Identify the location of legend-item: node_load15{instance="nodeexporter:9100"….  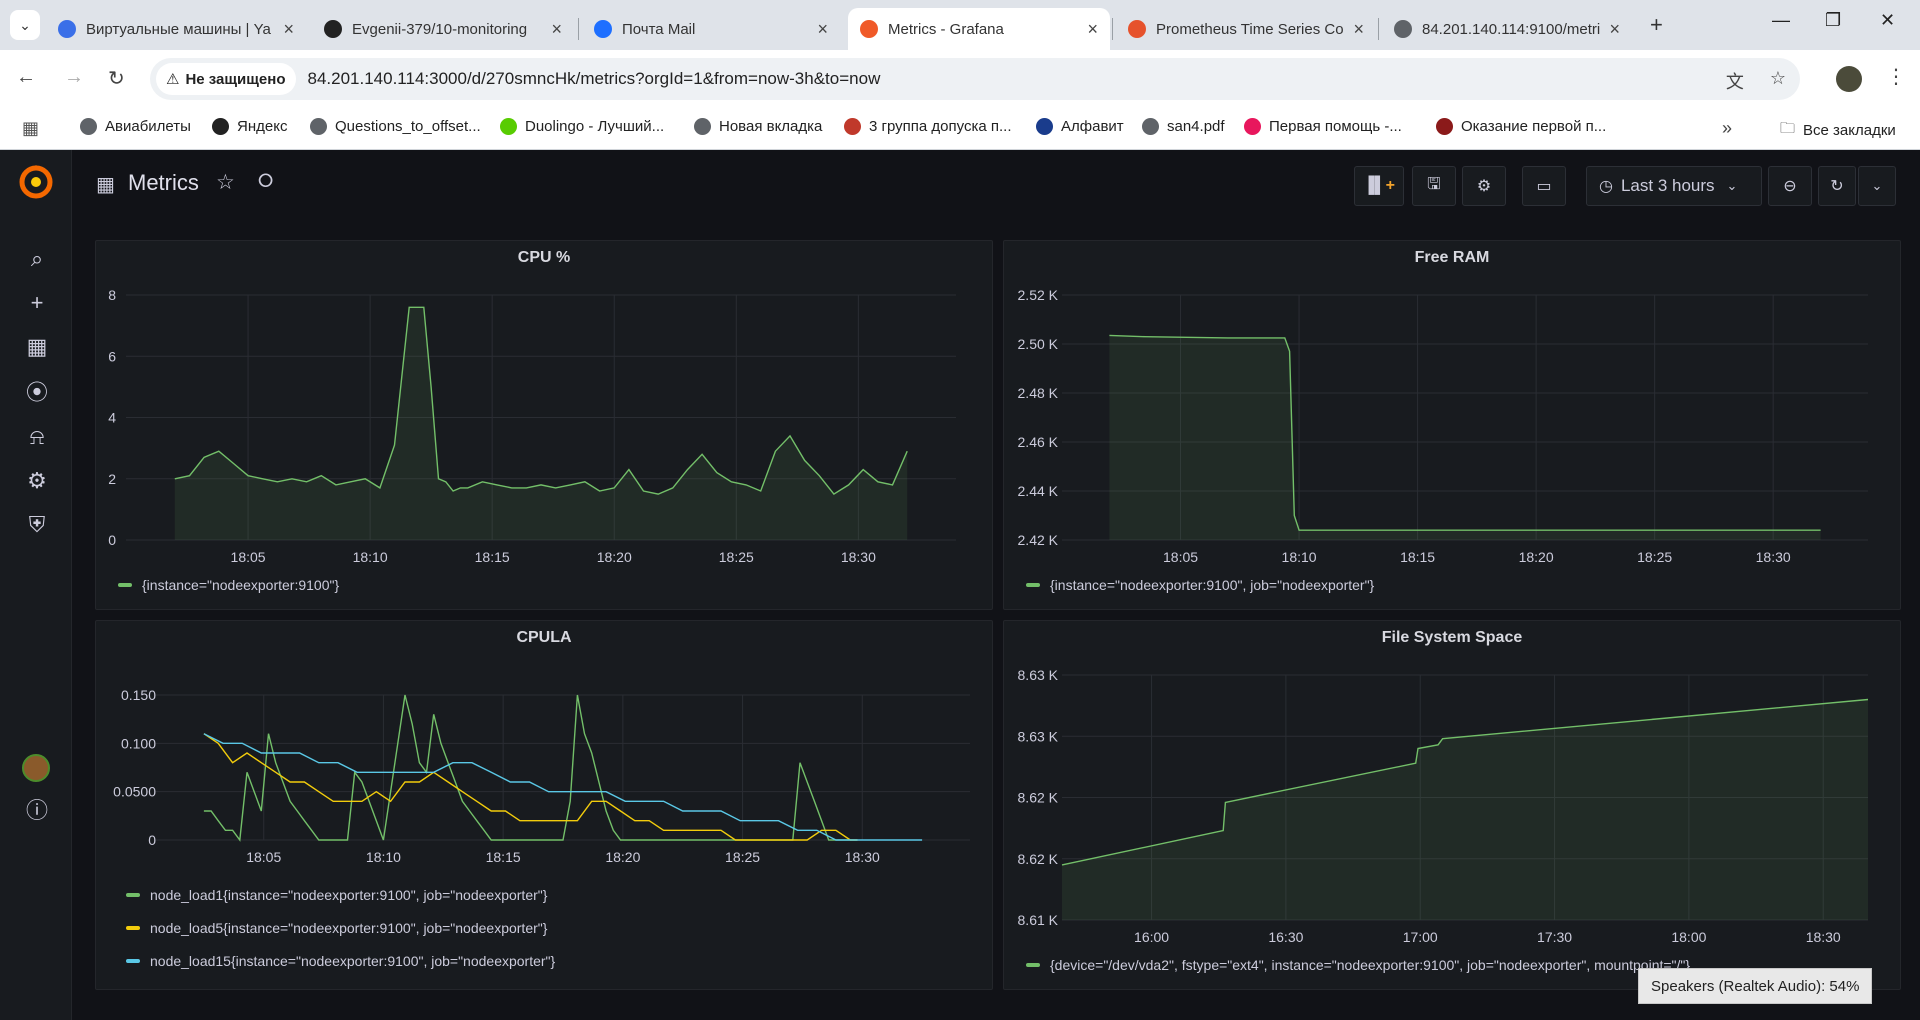
(340, 961).